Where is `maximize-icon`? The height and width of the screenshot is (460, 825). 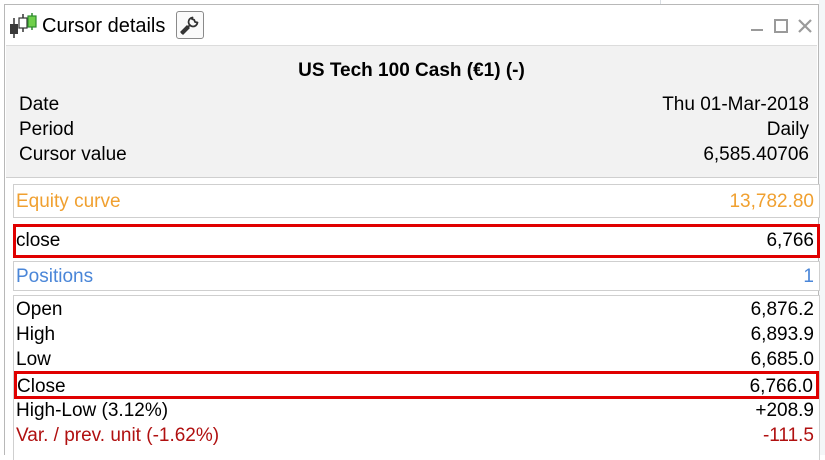
maximize-icon is located at coordinates (781, 26).